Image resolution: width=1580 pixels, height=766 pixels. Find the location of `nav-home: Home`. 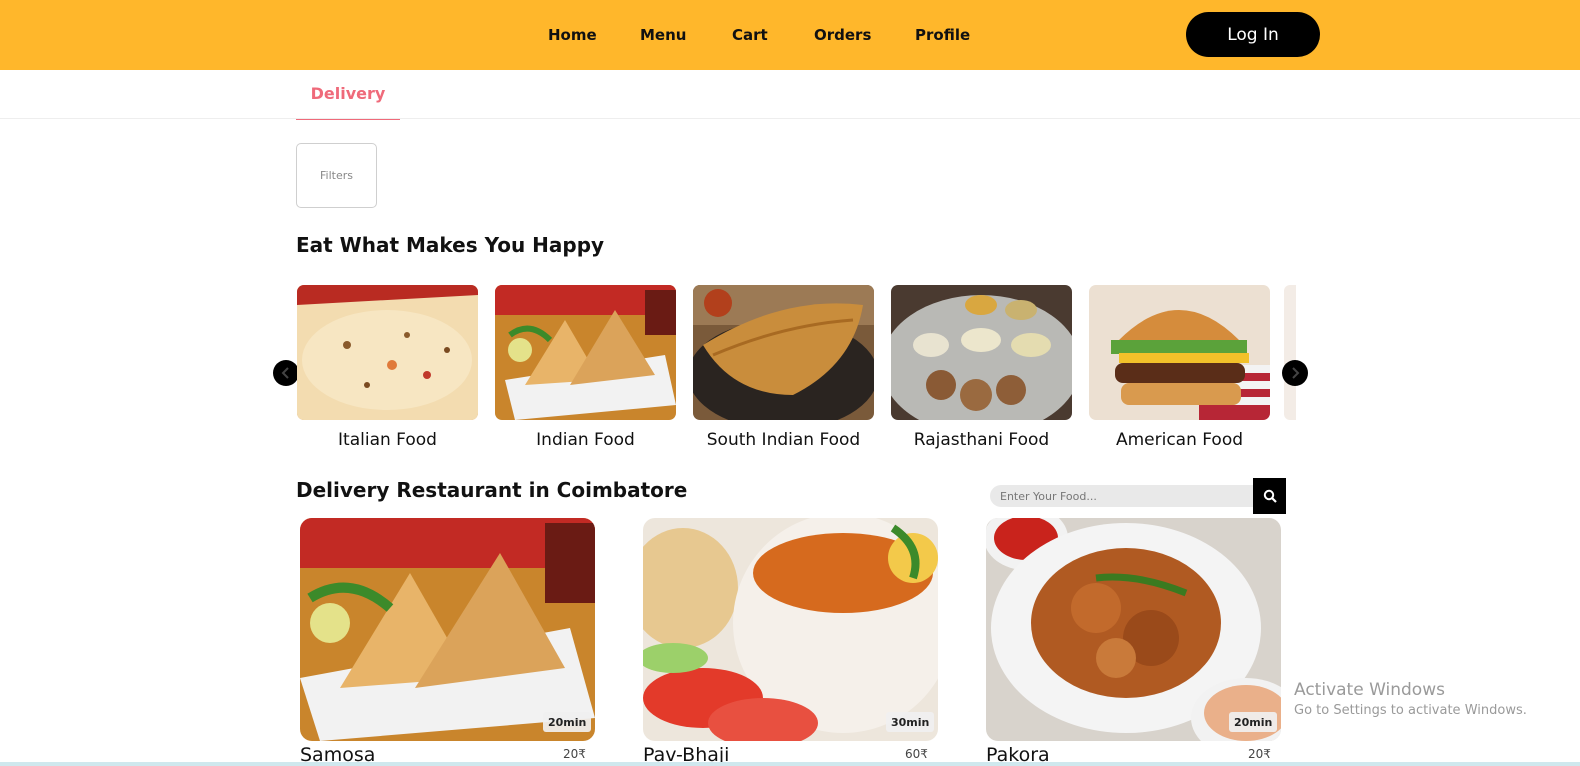

nav-home: Home is located at coordinates (572, 35).